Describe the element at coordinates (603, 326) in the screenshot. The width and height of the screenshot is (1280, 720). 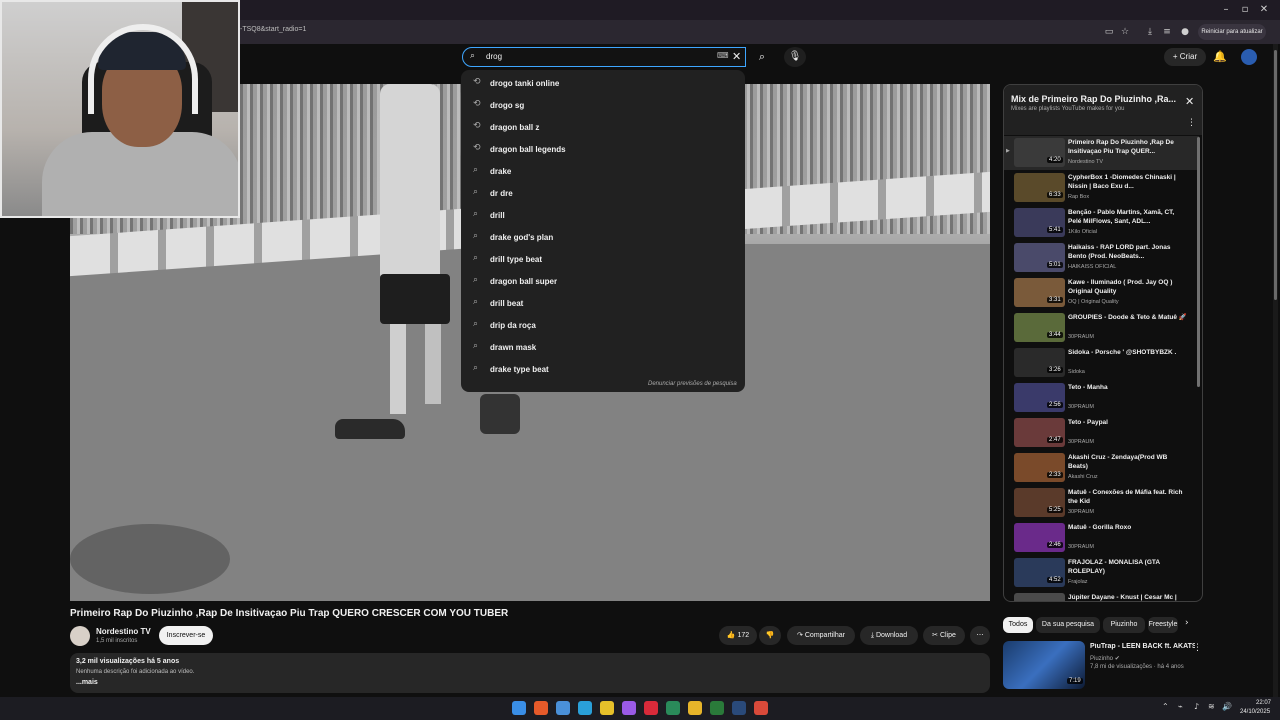
I see `suggestion-item: ⌕ drip da roça` at that location.